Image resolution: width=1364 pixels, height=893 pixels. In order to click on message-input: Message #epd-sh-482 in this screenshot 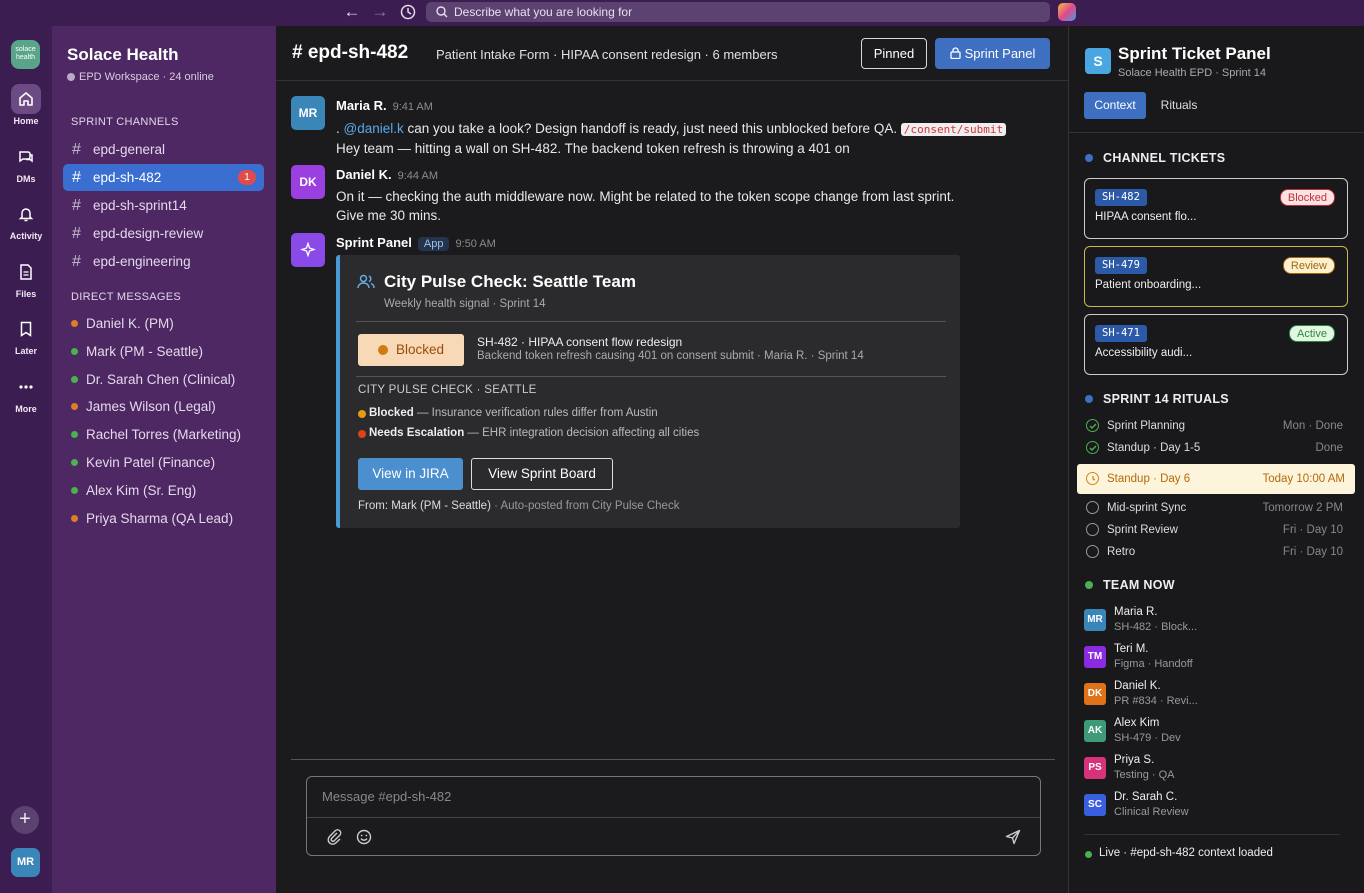, I will do `click(386, 796)`.